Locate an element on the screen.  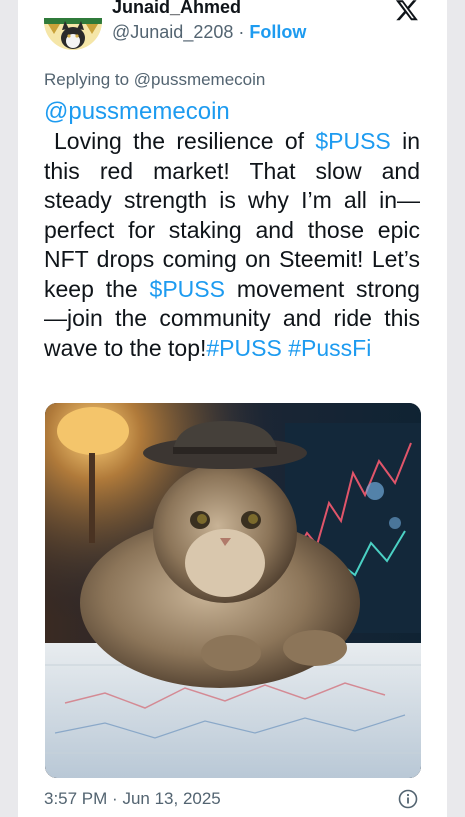
tweet-segment: Loving the resilience of is located at coordinates (185, 141).